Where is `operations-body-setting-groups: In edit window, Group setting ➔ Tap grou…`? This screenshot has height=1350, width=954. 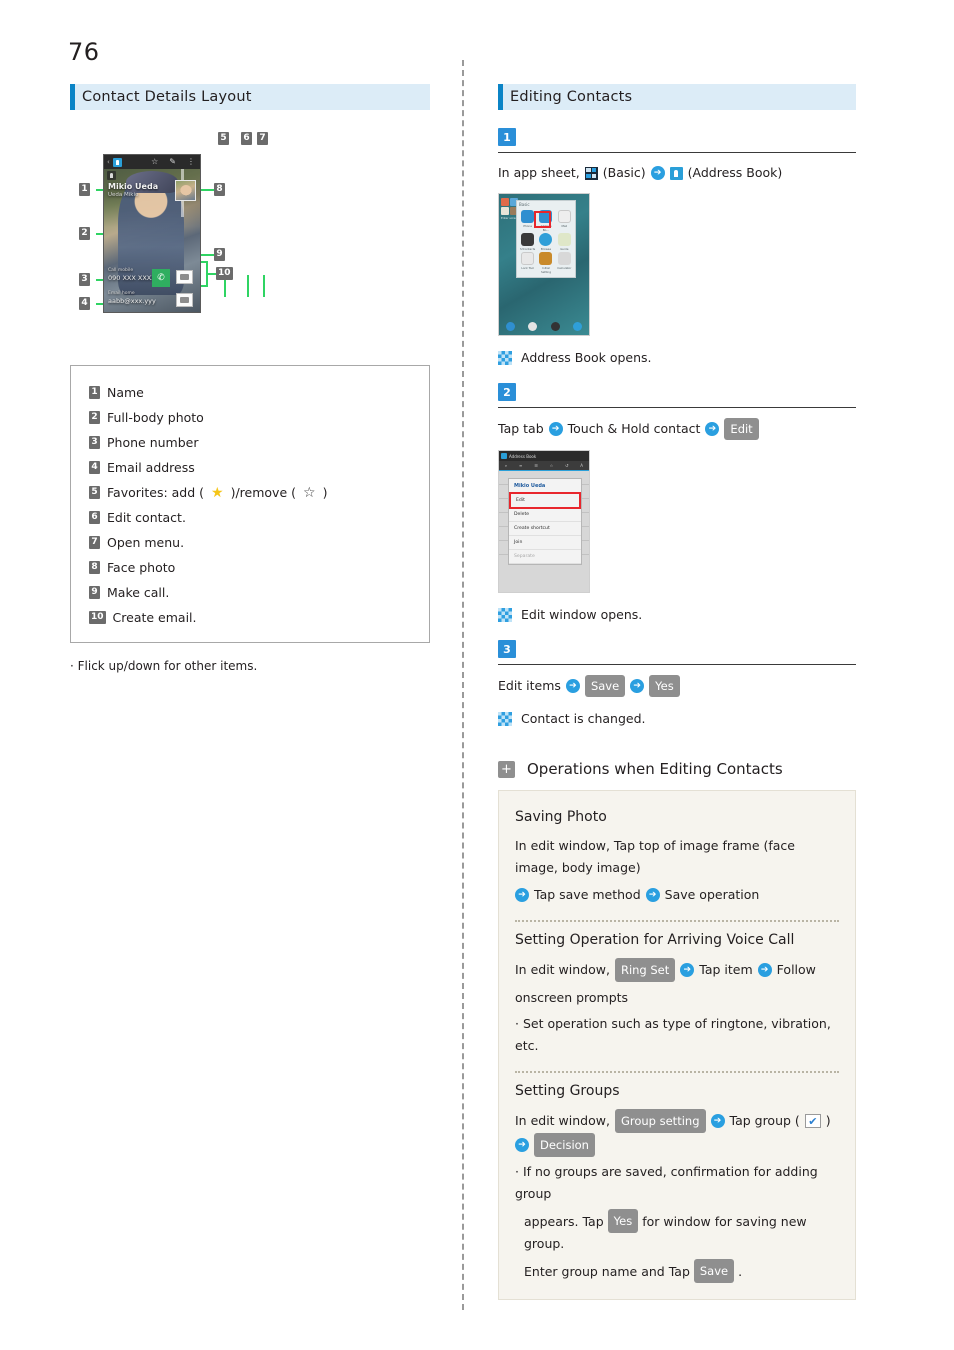 operations-body-setting-groups: In edit window, Group setting ➔ Tap grou… is located at coordinates (677, 1121).